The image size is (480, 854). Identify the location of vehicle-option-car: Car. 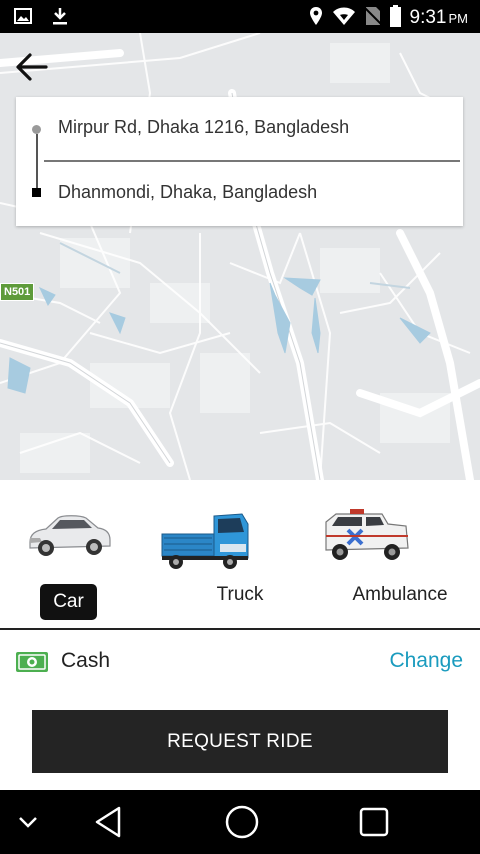
(80, 554).